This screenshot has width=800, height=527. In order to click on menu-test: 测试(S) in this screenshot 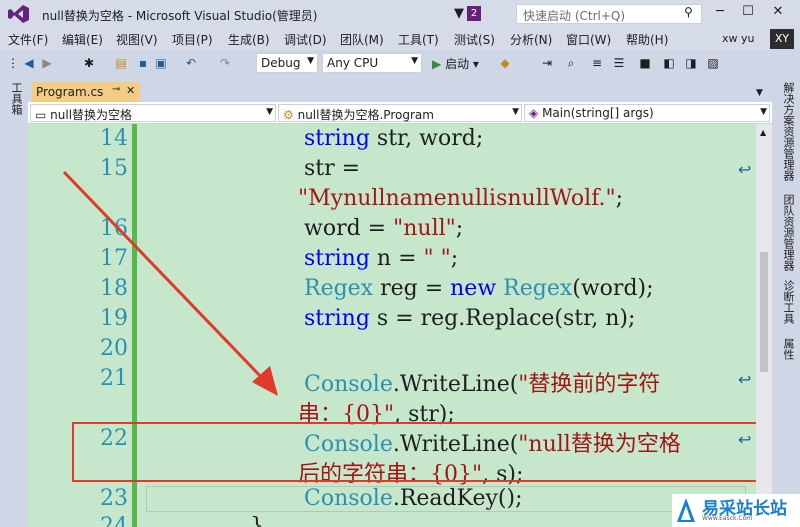, I will do `click(474, 39)`.